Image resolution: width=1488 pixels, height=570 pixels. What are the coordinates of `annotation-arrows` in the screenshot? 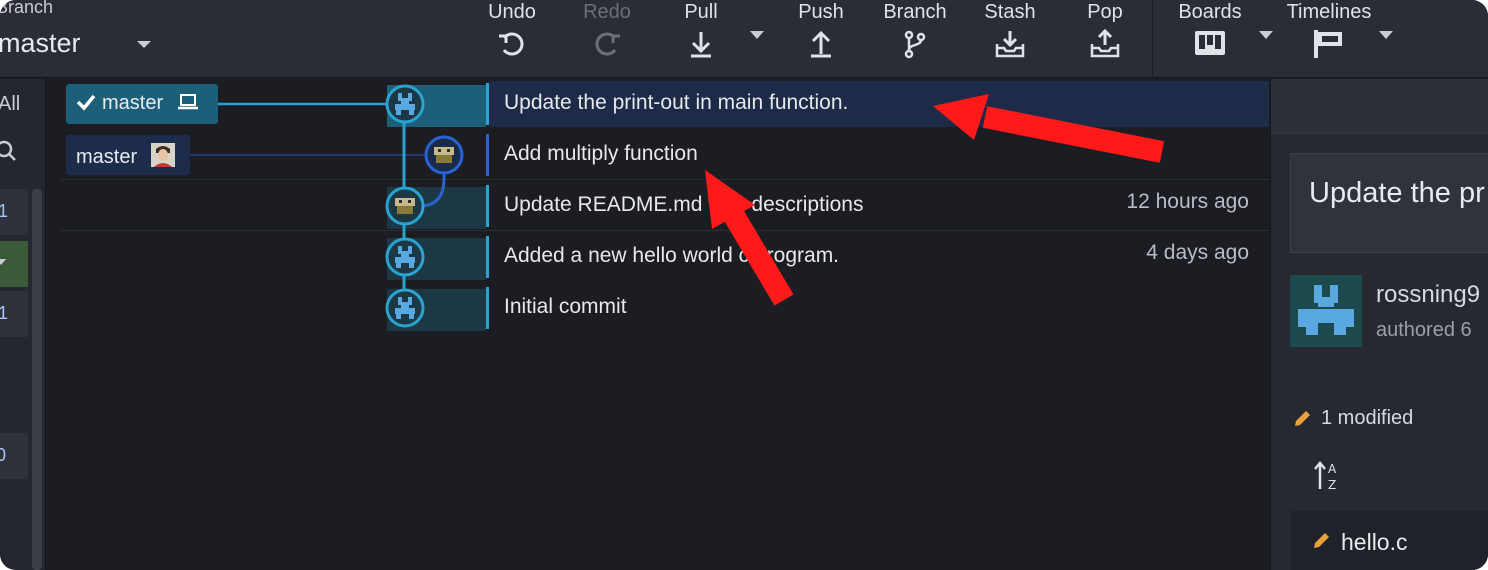 It's located at (935, 200).